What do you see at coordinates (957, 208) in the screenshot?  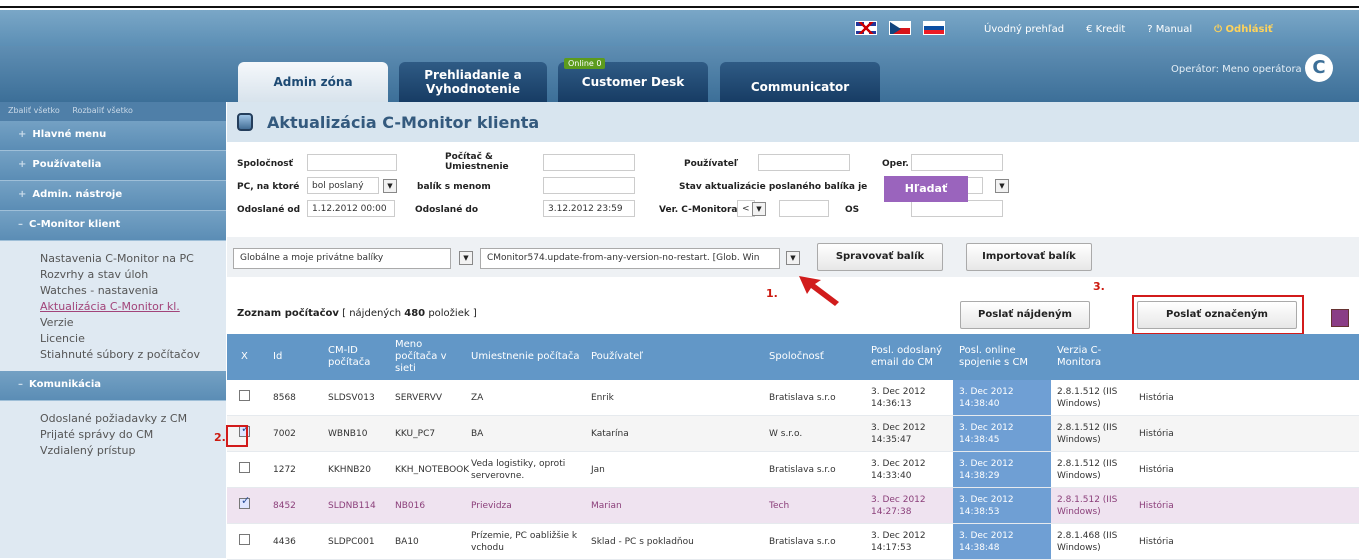 I see `os-input` at bounding box center [957, 208].